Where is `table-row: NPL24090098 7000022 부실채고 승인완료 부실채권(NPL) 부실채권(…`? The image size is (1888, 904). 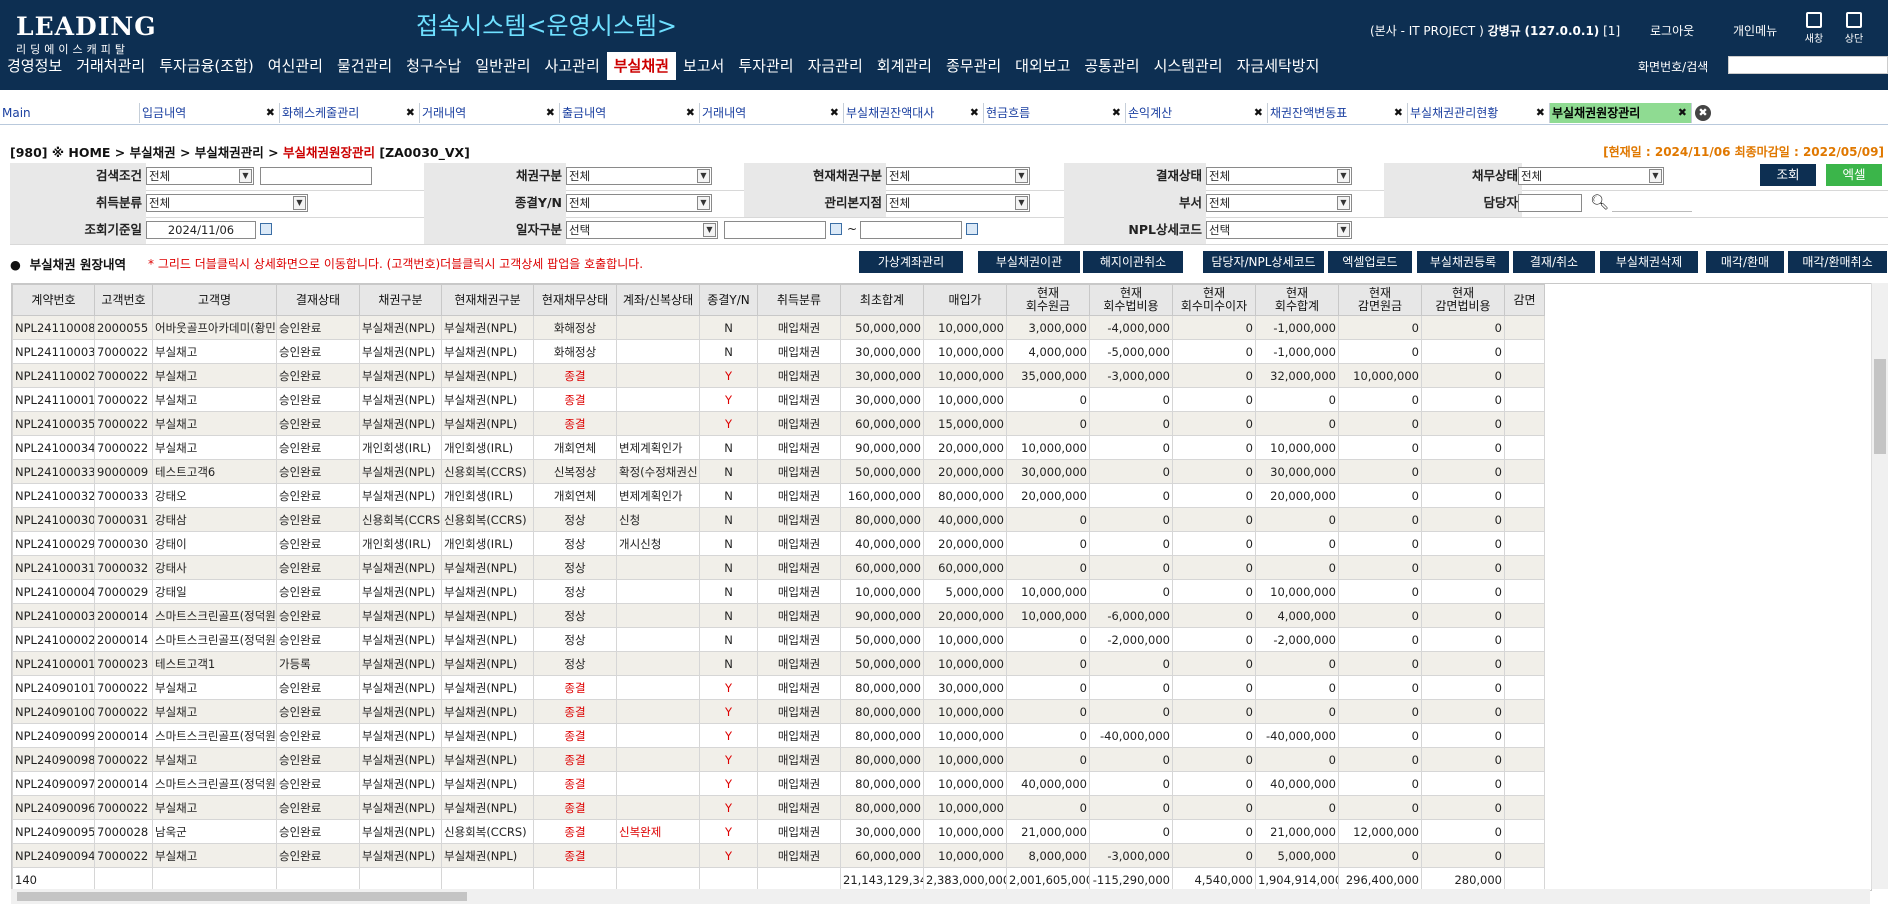
table-row: NPL24090098 7000022 부실채고 승인완료 부실채권(NPL) 부실채권(… is located at coordinates (778, 759).